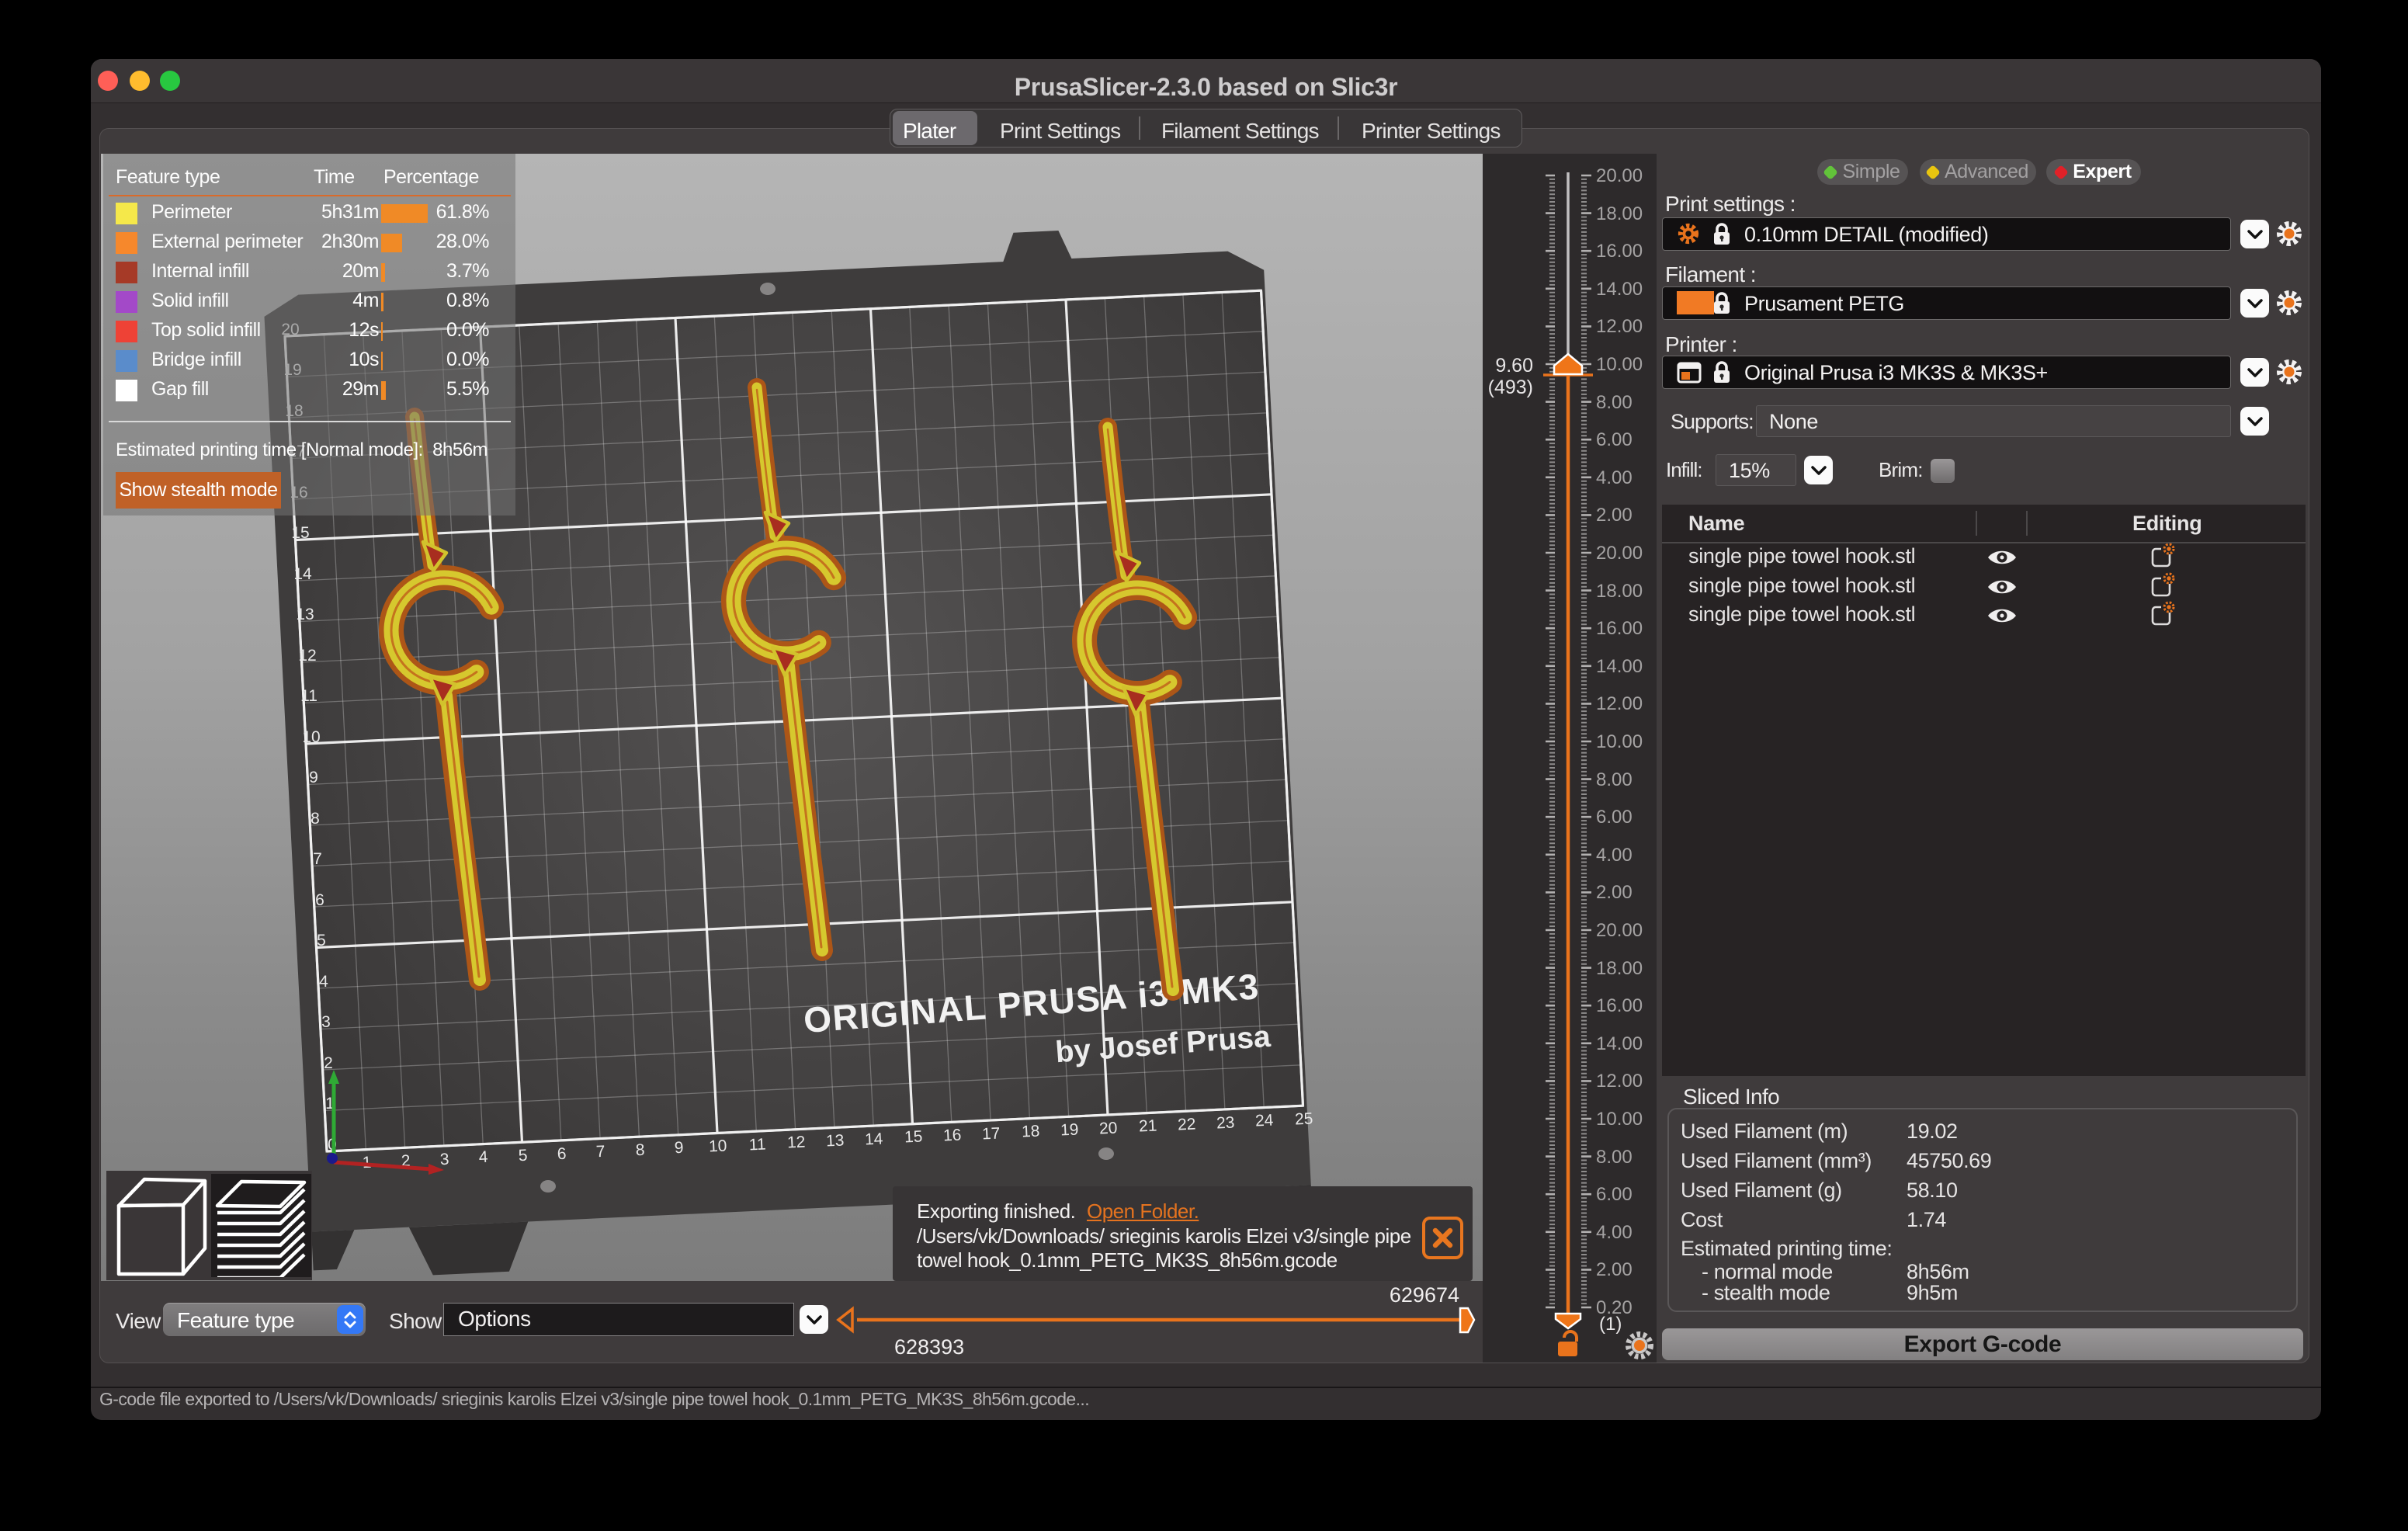 The image size is (2408, 1531). Describe the element at coordinates (1510, 387) in the screenshot. I see `svg-text: (493)` at that location.